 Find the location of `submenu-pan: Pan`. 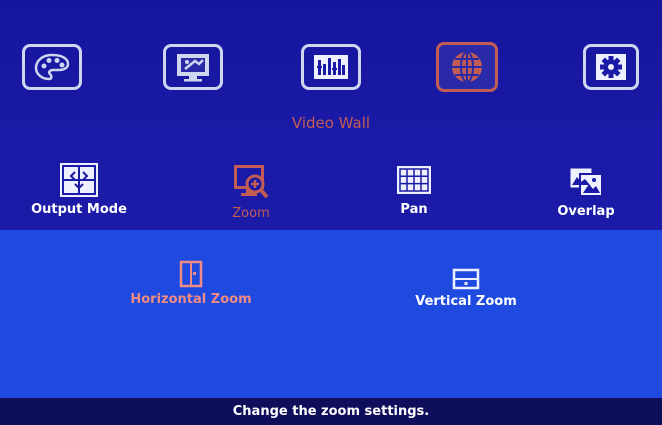

submenu-pan: Pan is located at coordinates (414, 189).